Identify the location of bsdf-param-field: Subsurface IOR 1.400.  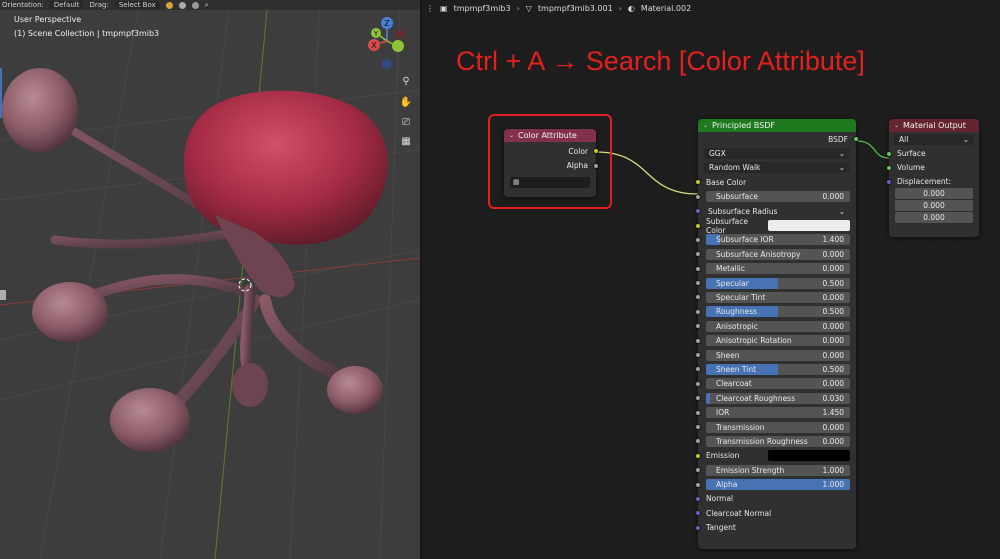
(778, 240).